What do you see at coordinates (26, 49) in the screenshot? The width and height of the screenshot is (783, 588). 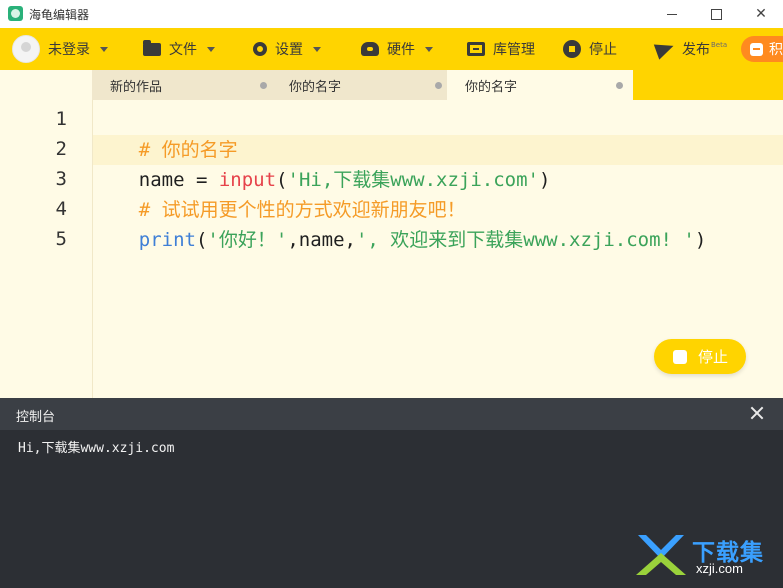 I see `avatar` at bounding box center [26, 49].